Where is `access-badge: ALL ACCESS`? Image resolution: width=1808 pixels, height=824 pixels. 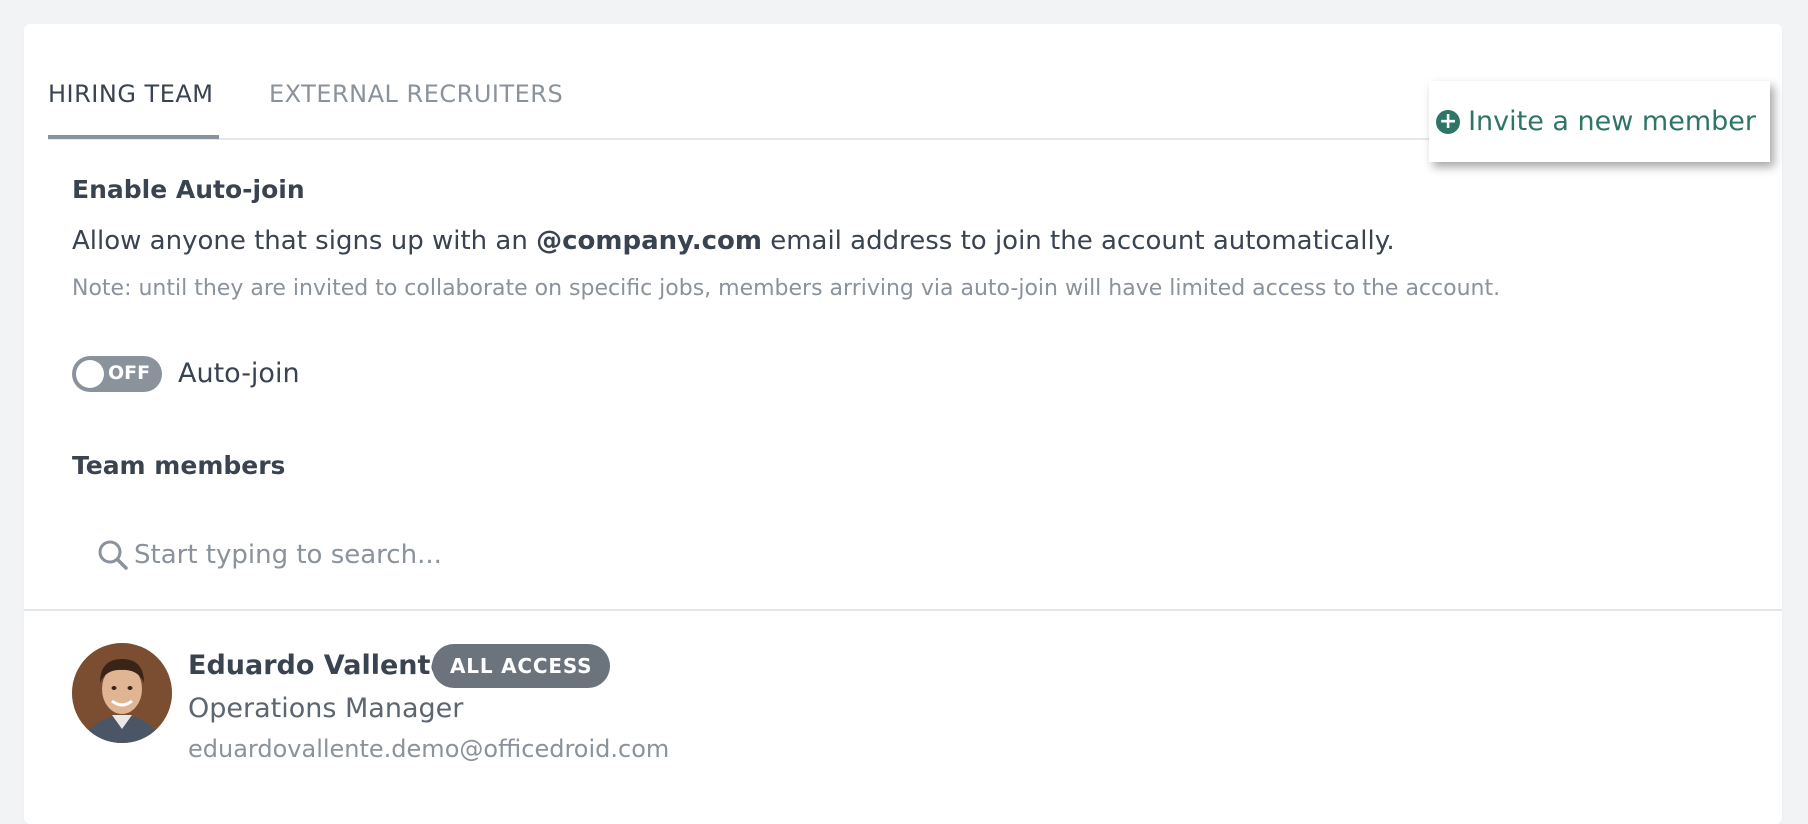 access-badge: ALL ACCESS is located at coordinates (521, 666).